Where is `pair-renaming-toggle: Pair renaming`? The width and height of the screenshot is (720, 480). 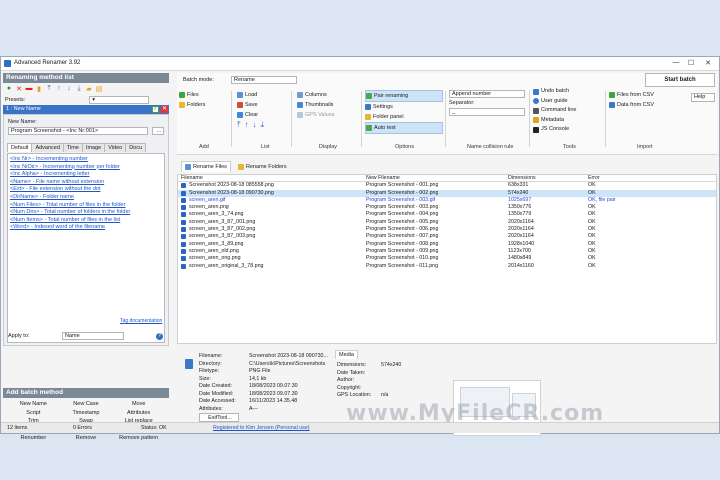
pair-renaming-toggle: Pair renaming is located at coordinates (404, 96).